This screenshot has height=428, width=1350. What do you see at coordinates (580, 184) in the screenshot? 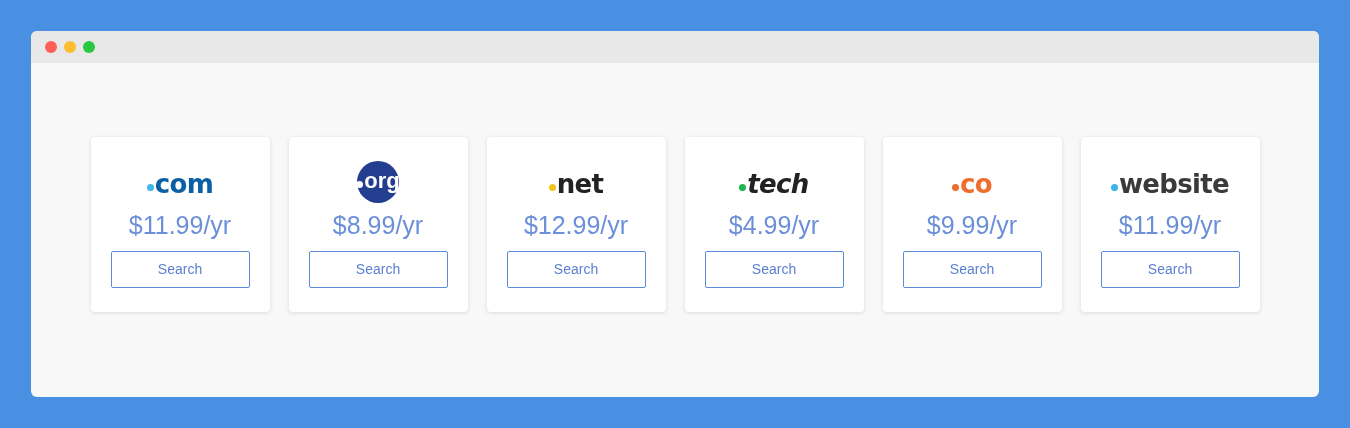
I see `logo-text: net` at bounding box center [580, 184].